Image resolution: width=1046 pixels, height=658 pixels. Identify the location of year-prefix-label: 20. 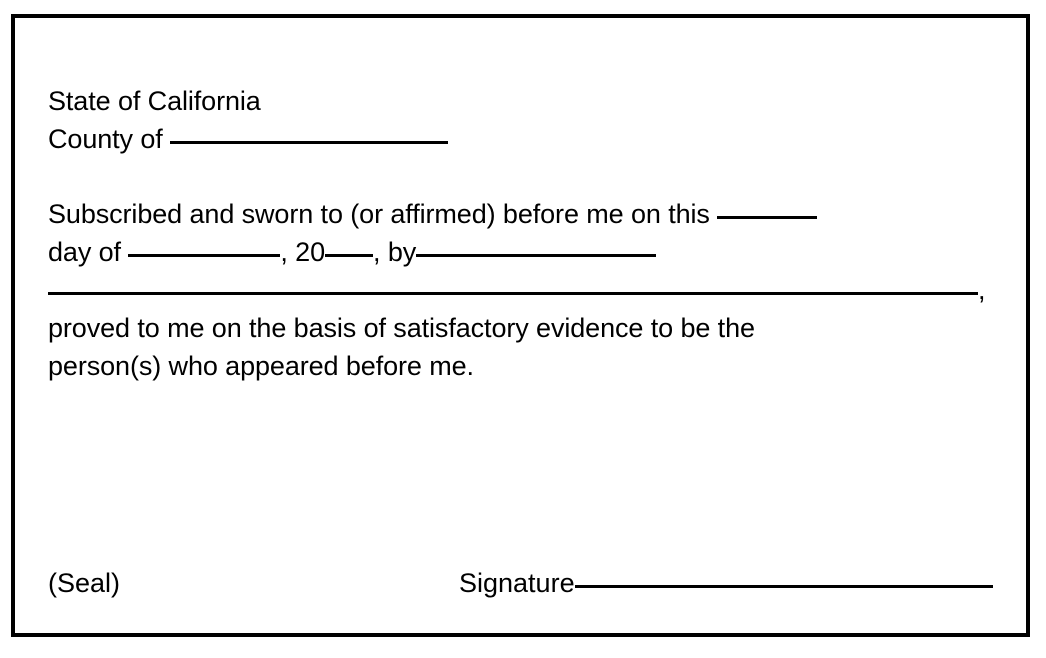
(310, 252).